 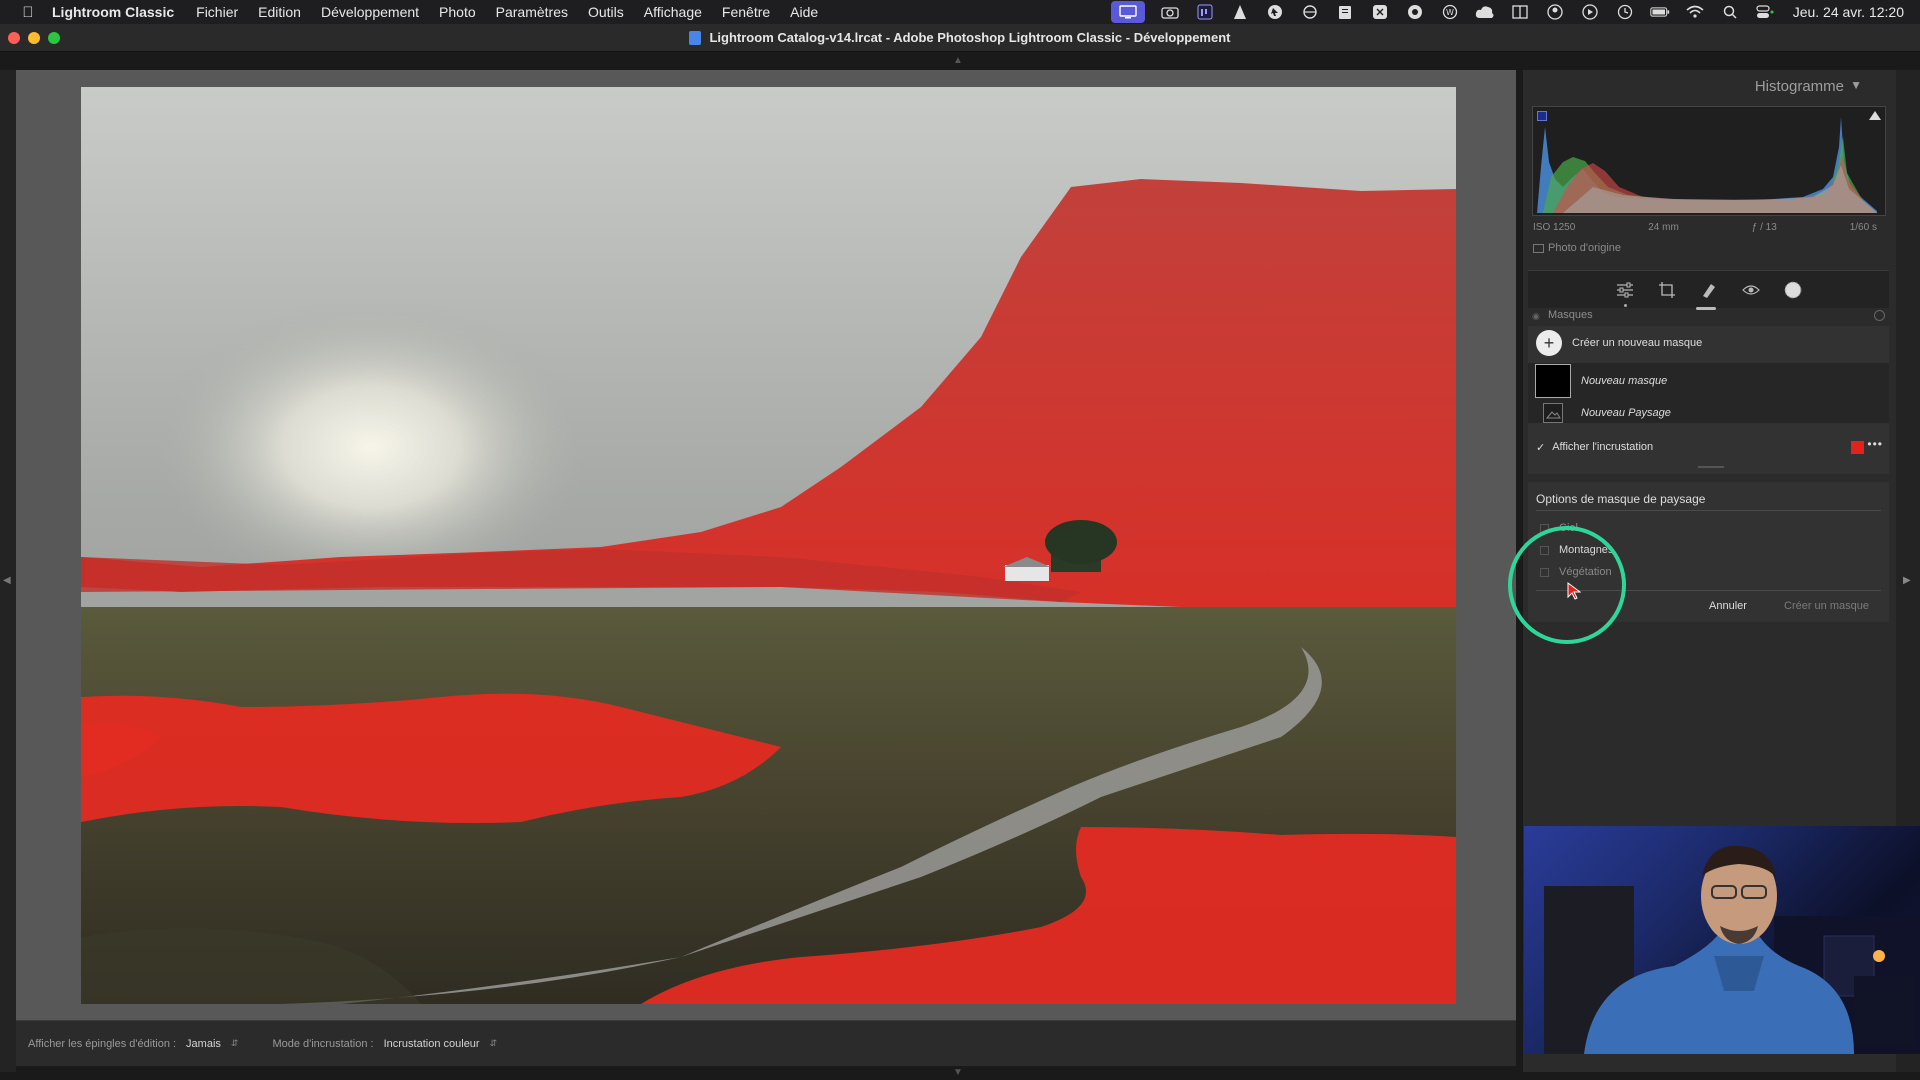 I want to click on webcam-overlay, so click(x=1722, y=940).